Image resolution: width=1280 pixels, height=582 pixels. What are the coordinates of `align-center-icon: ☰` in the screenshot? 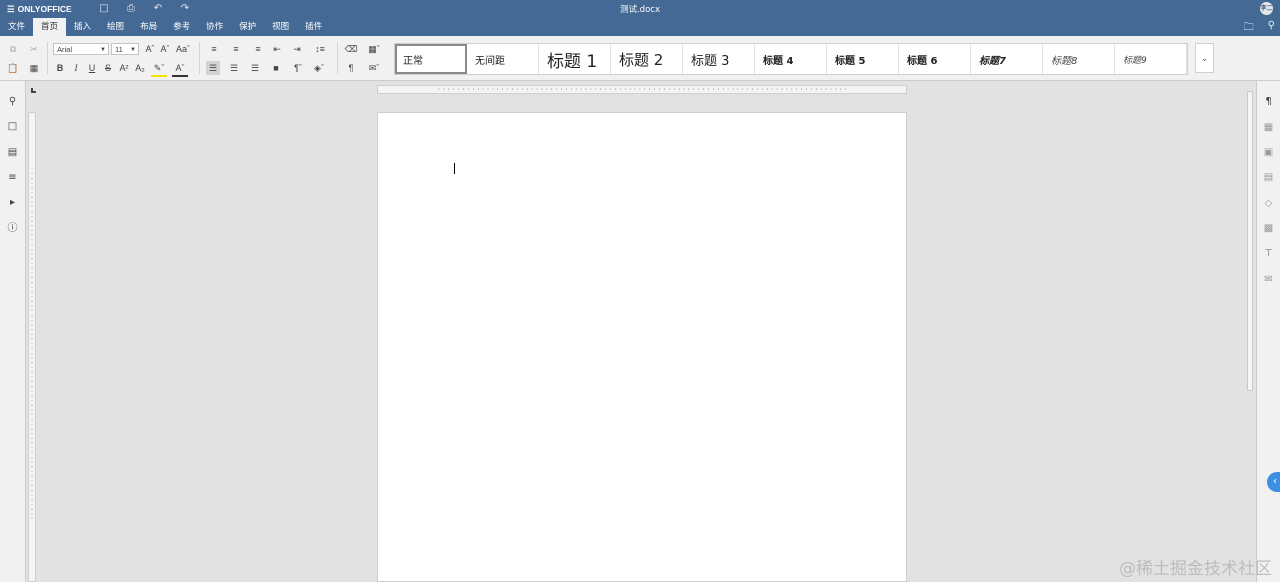 It's located at (234, 68).